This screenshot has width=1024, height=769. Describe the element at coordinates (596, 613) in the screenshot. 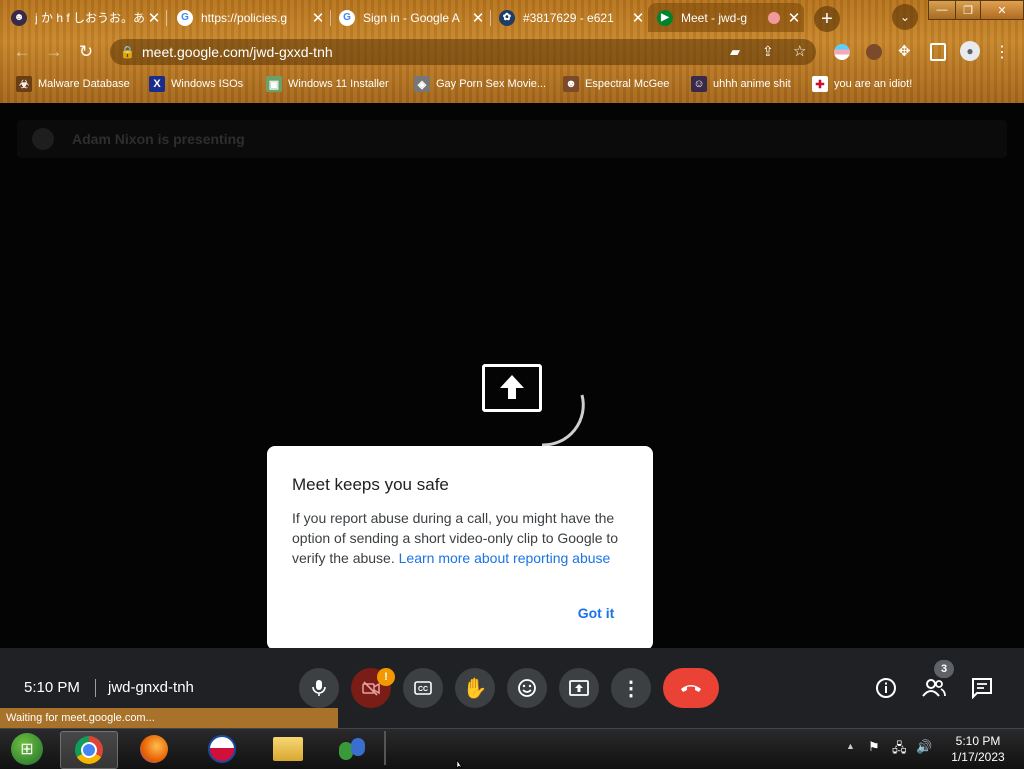

I see `got-it-button: Got it` at that location.